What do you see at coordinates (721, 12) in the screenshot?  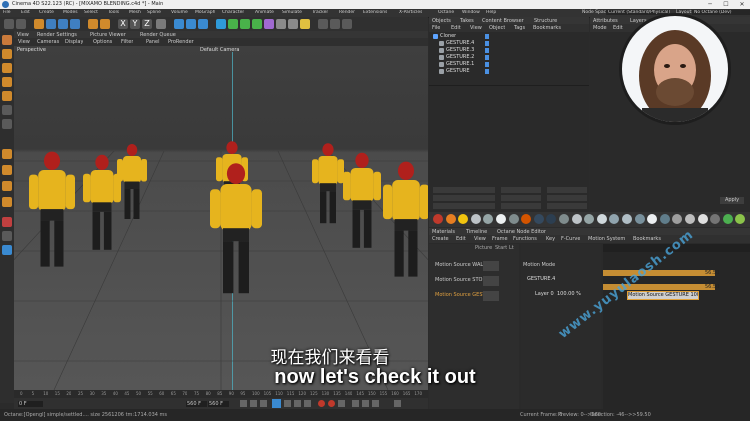 I see `layout-select: No Octane (Dev)` at bounding box center [721, 12].